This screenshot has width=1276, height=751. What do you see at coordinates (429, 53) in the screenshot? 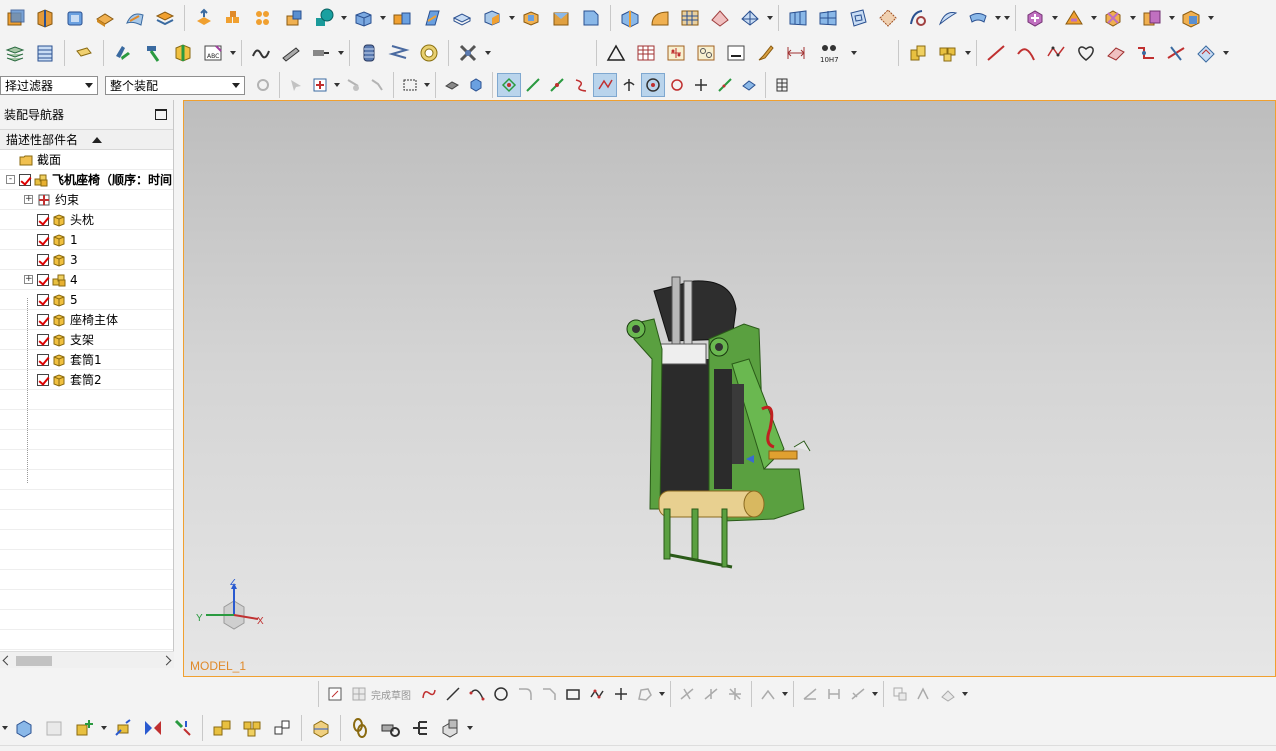
I see `bearing-icon` at bounding box center [429, 53].